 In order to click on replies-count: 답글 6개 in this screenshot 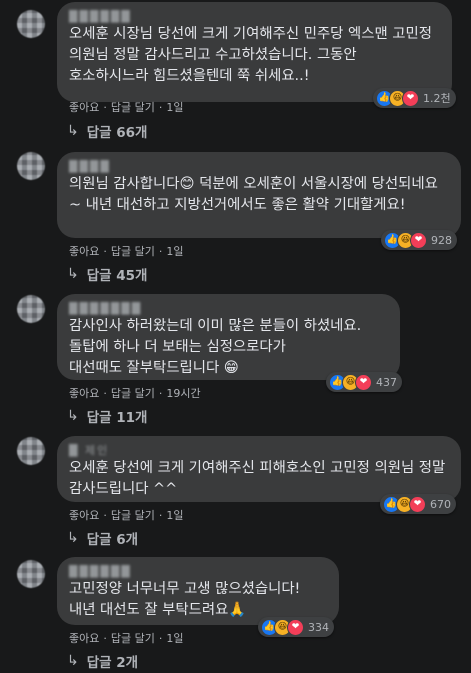, I will do `click(112, 538)`.